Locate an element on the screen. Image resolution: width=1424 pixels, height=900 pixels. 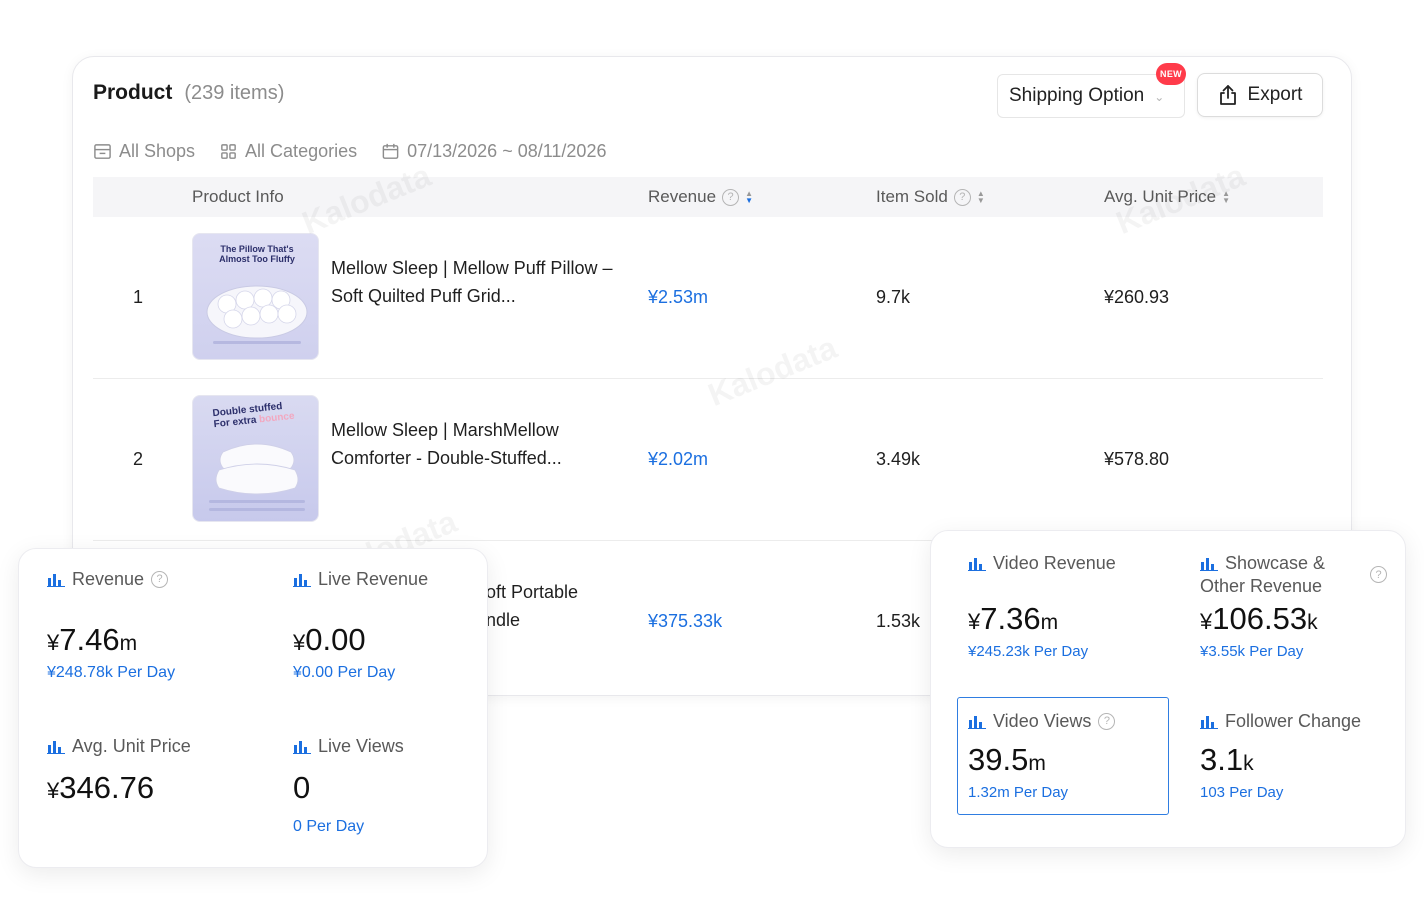
col-item-sold: Item Sold ? ▲ ▼ is located at coordinates (930, 197).